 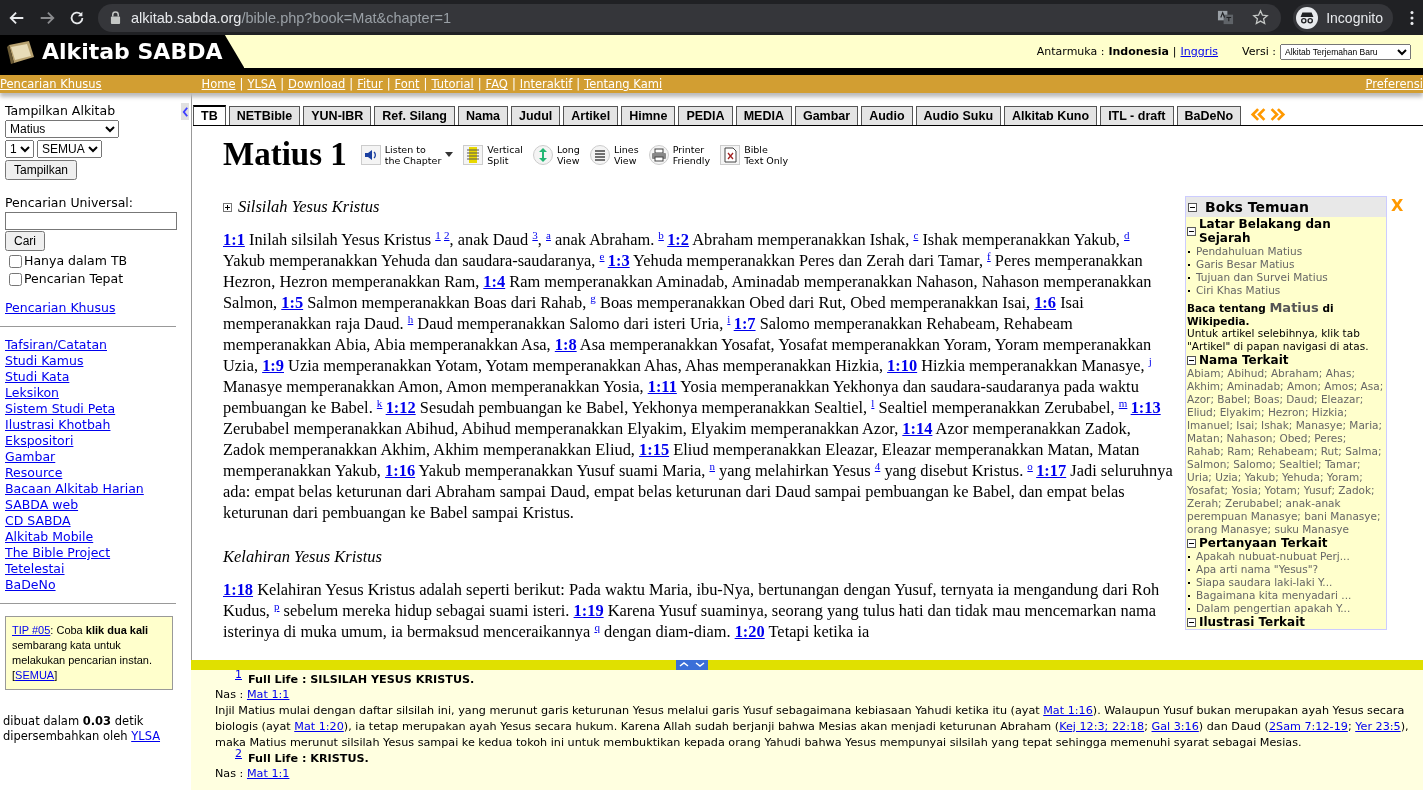 I want to click on translate-icon, so click(x=1226, y=17).